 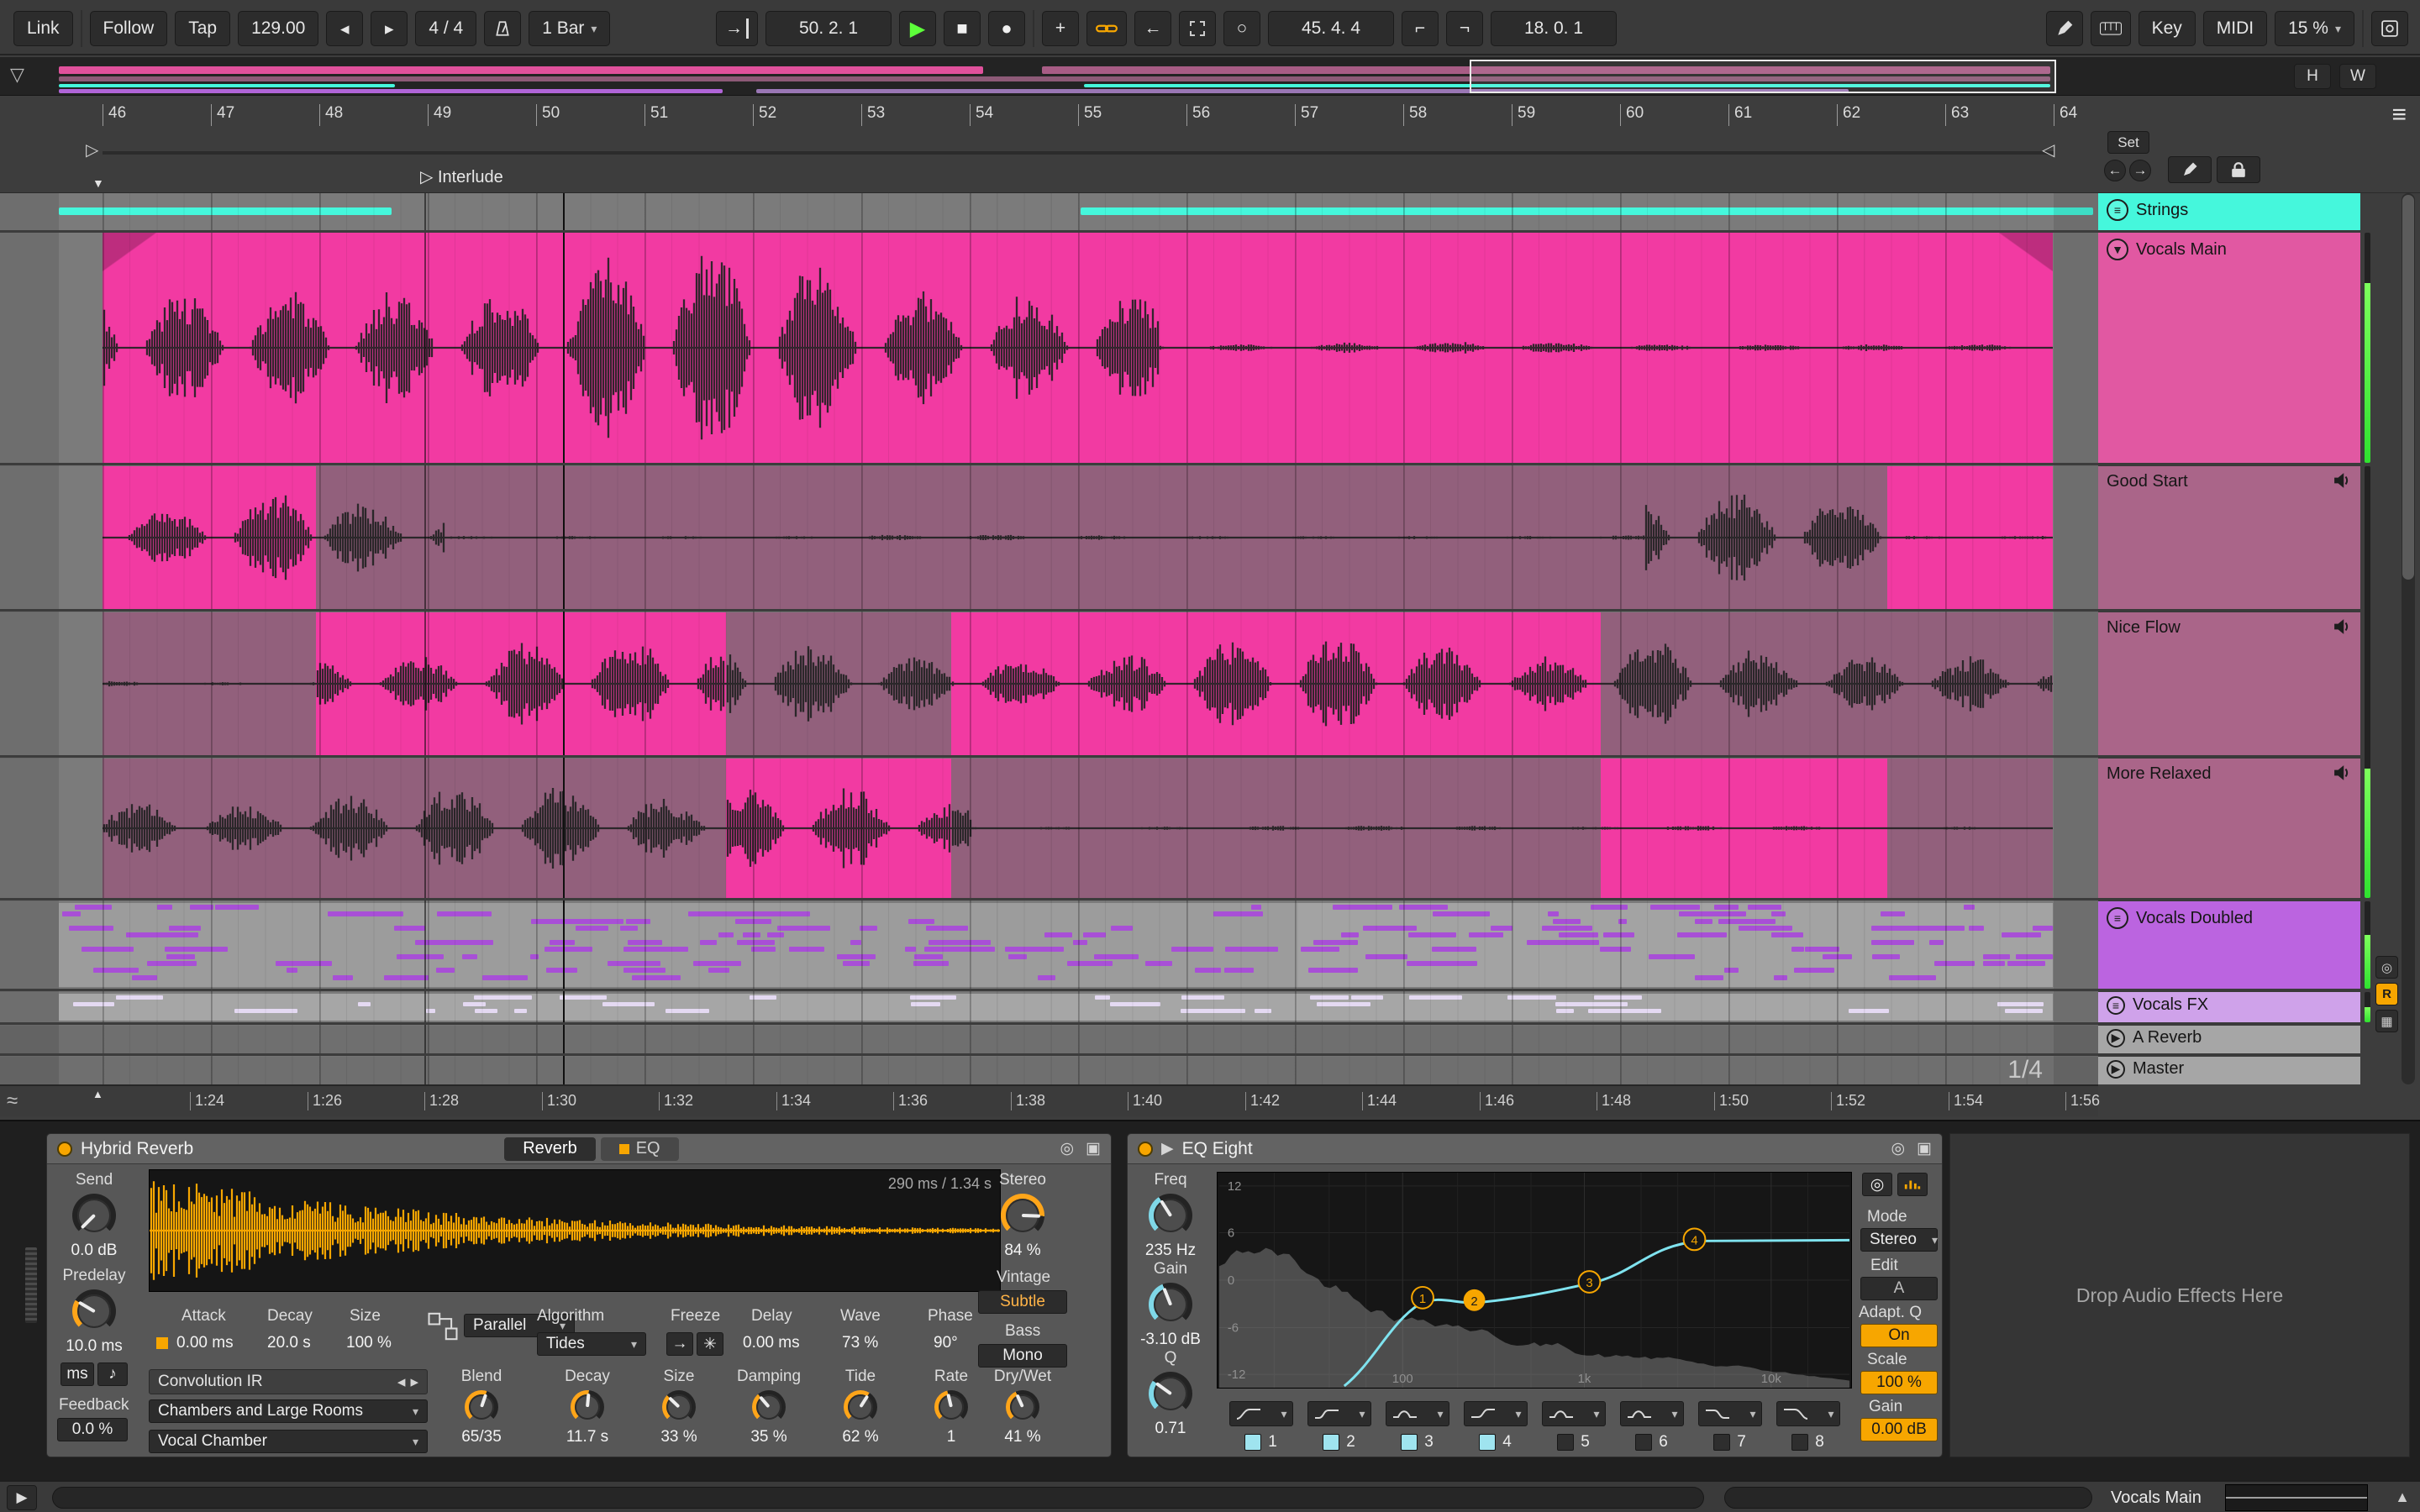 What do you see at coordinates (828, 28) in the screenshot?
I see `arrangement-position-field: 50. 2. 1` at bounding box center [828, 28].